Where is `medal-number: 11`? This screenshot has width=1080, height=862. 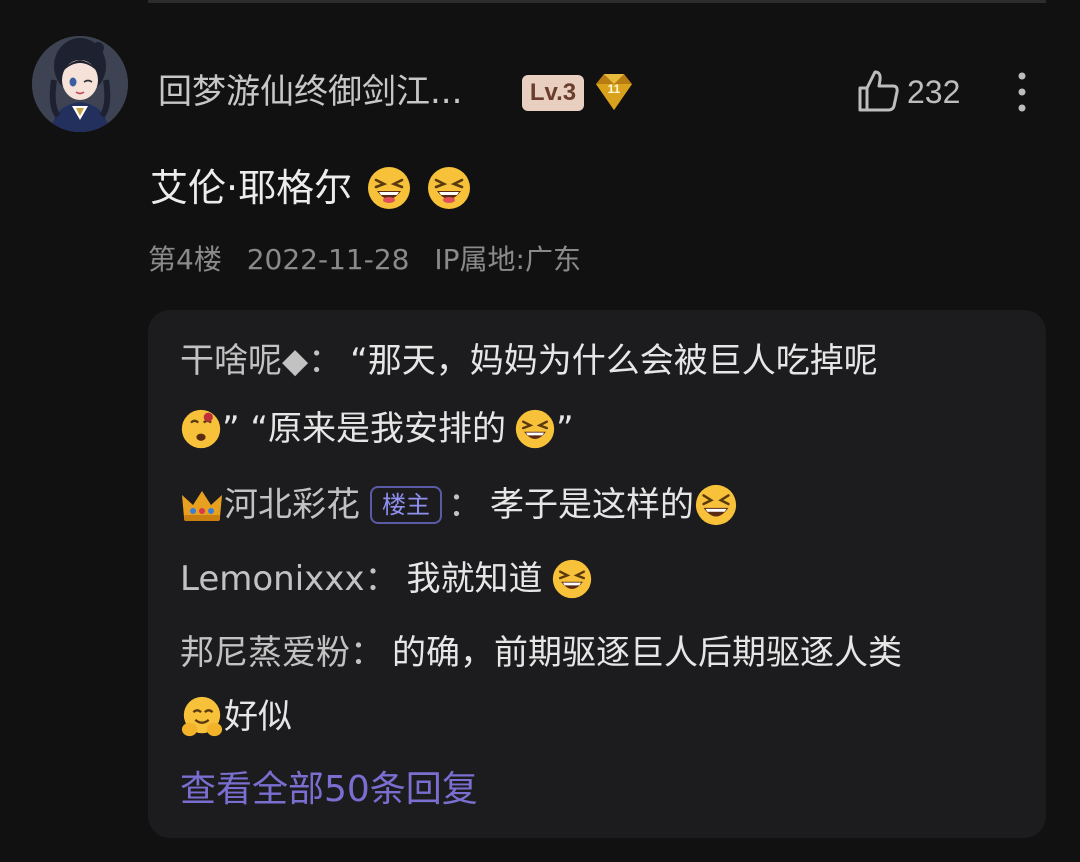
medal-number: 11 is located at coordinates (614, 89).